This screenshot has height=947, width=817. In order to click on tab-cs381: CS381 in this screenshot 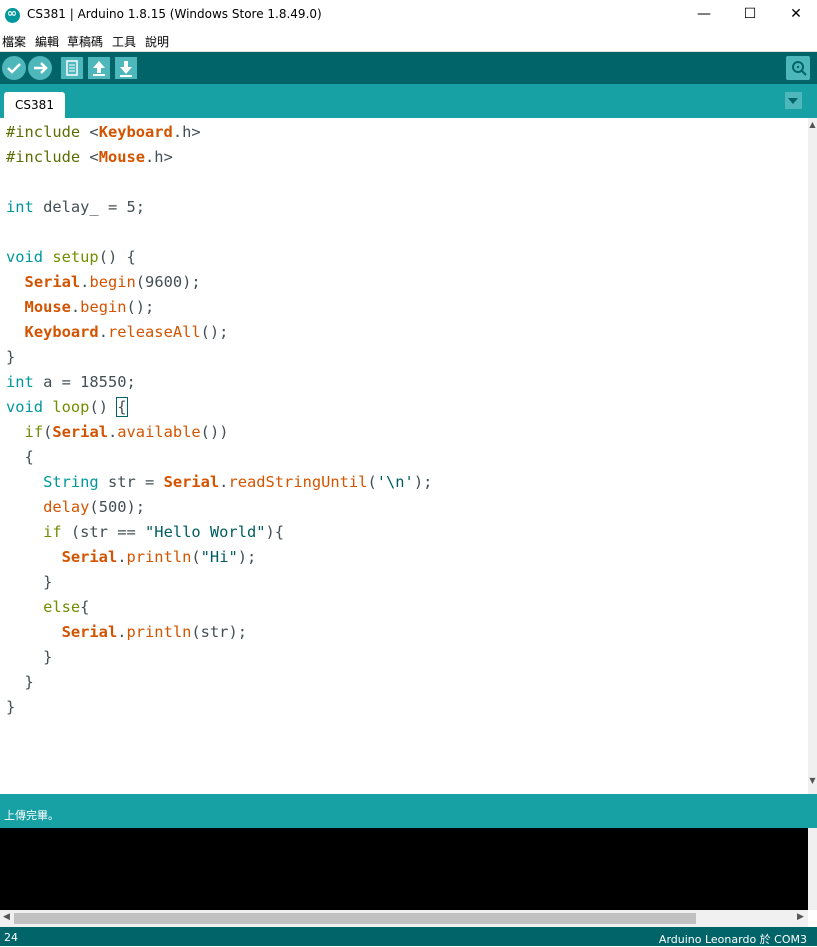, I will do `click(34, 105)`.